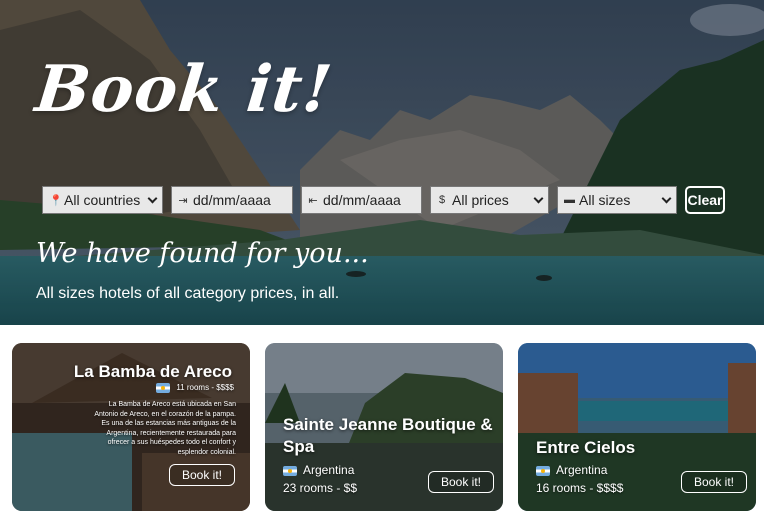  I want to click on country-select-value: All countries, so click(102, 200).